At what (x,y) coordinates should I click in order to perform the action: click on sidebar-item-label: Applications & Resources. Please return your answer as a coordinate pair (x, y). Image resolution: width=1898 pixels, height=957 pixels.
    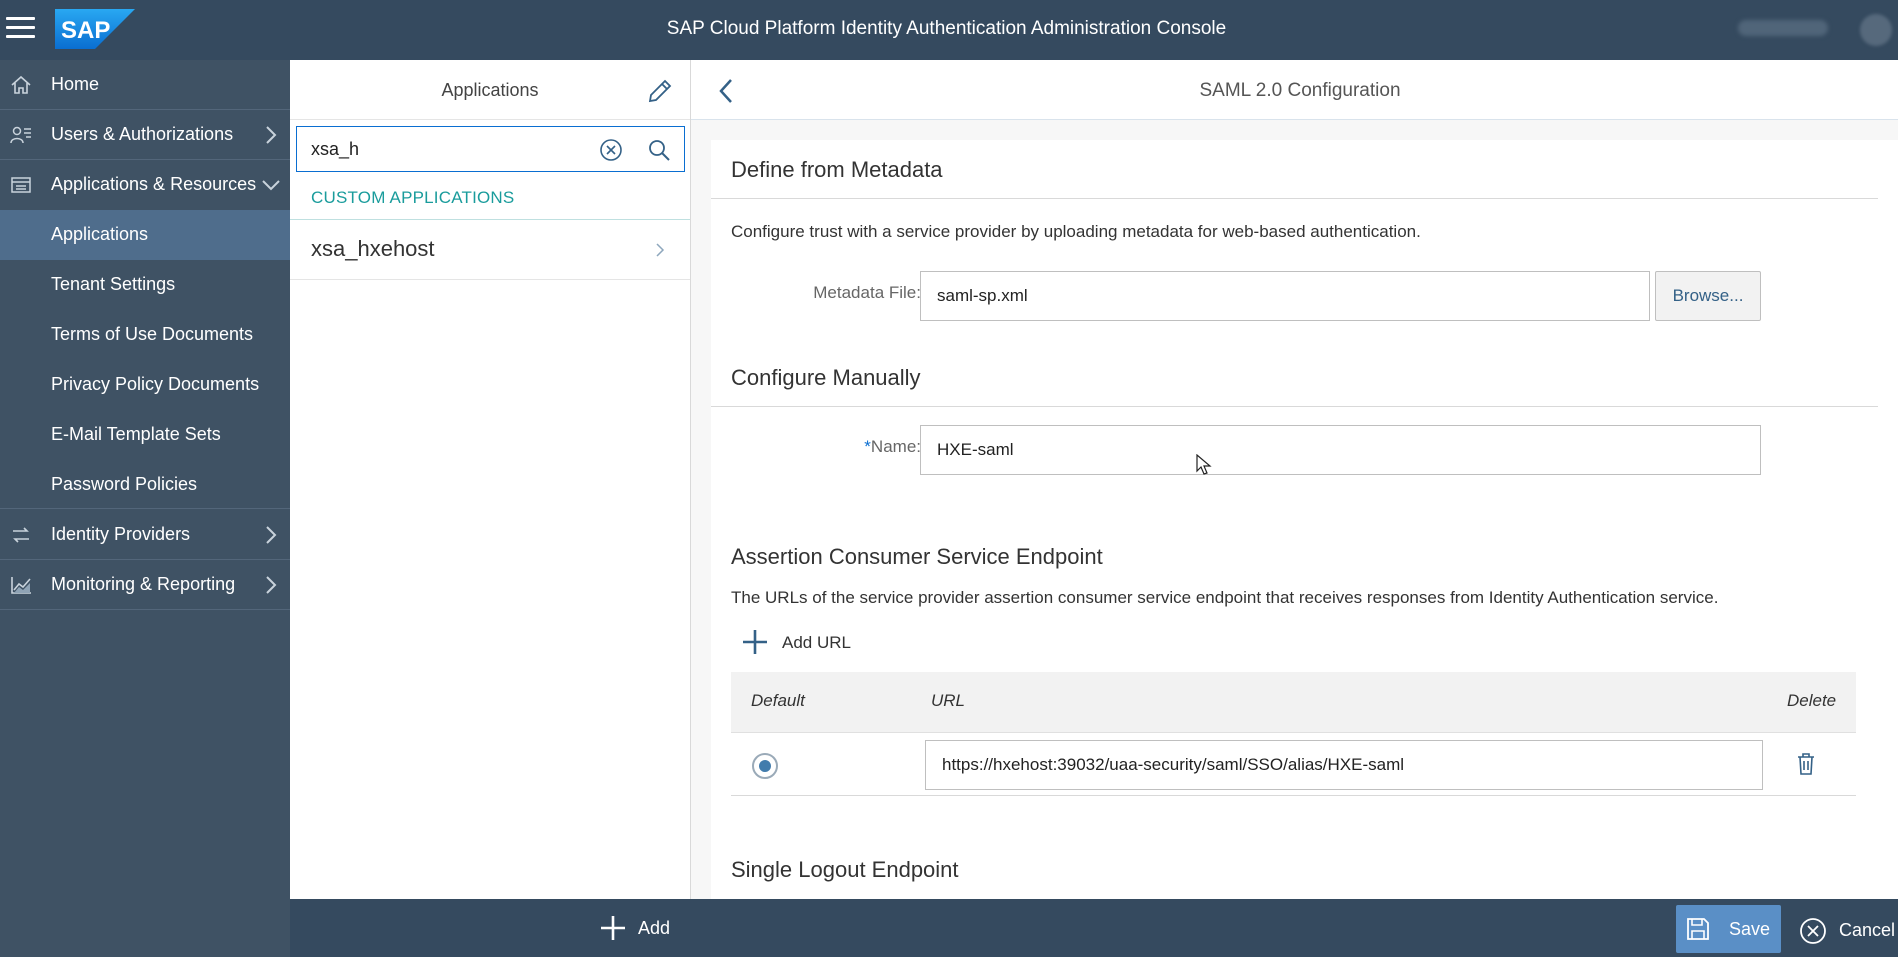
    Looking at the image, I should click on (154, 184).